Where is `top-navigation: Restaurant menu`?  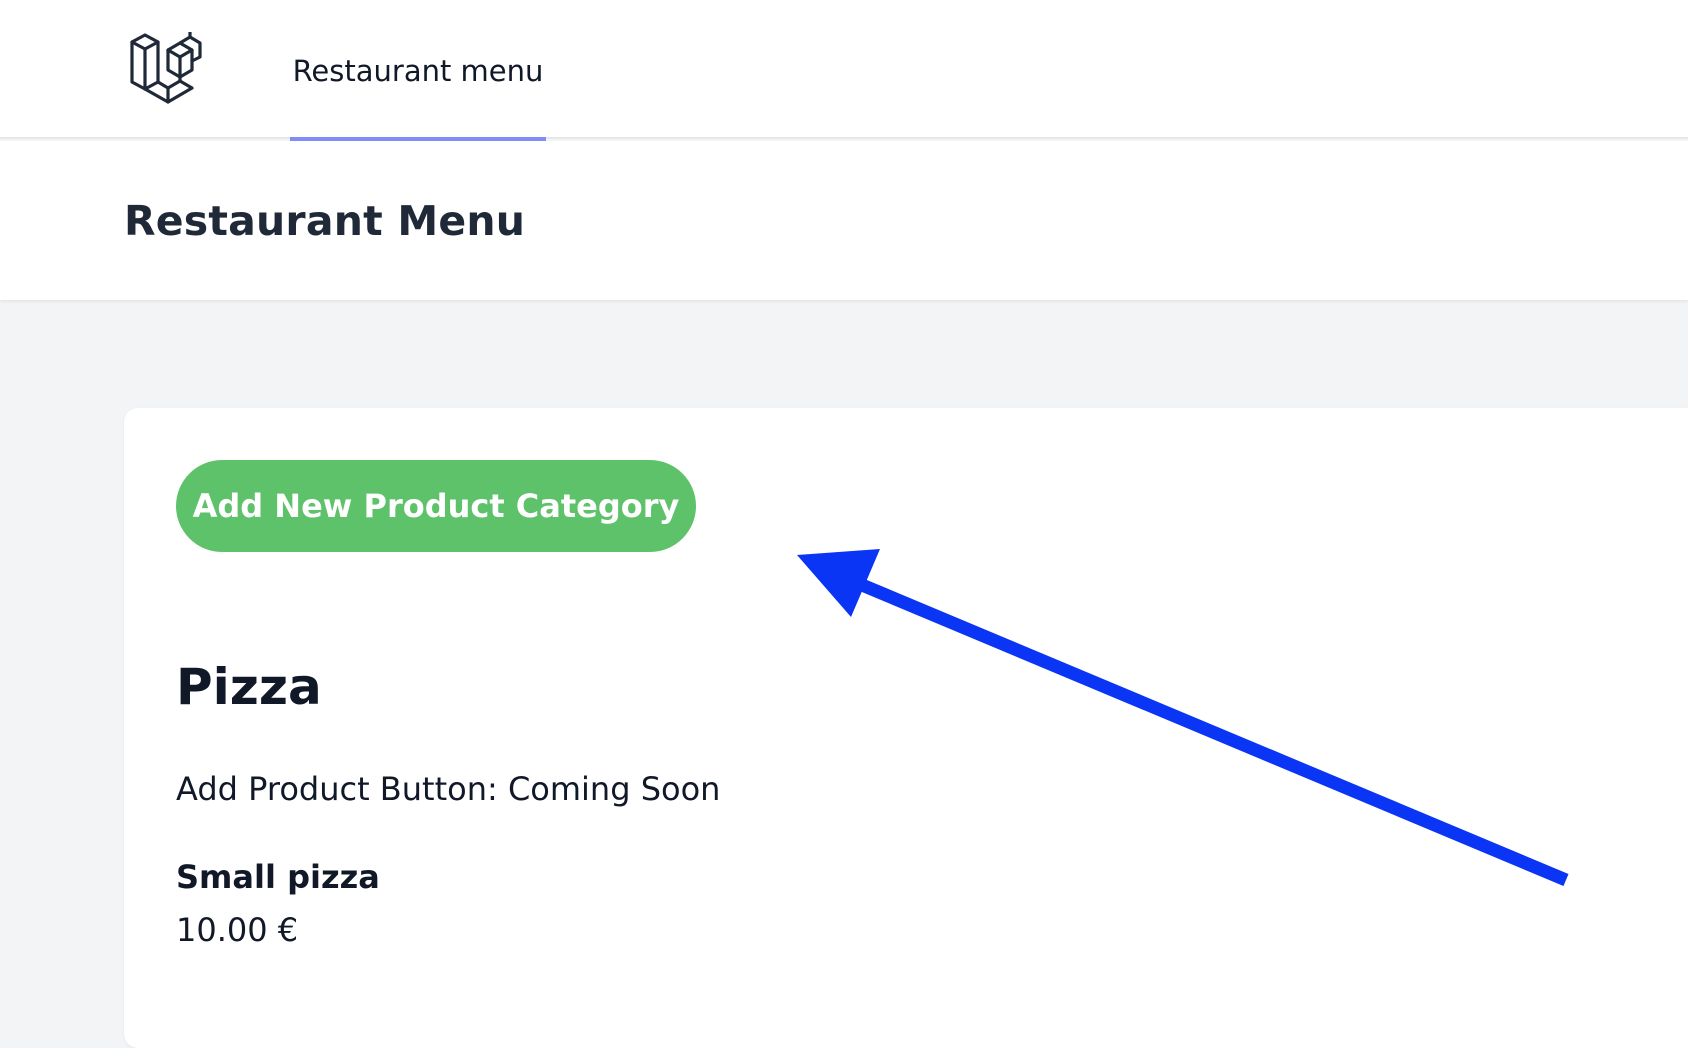 top-navigation: Restaurant menu is located at coordinates (844, 70).